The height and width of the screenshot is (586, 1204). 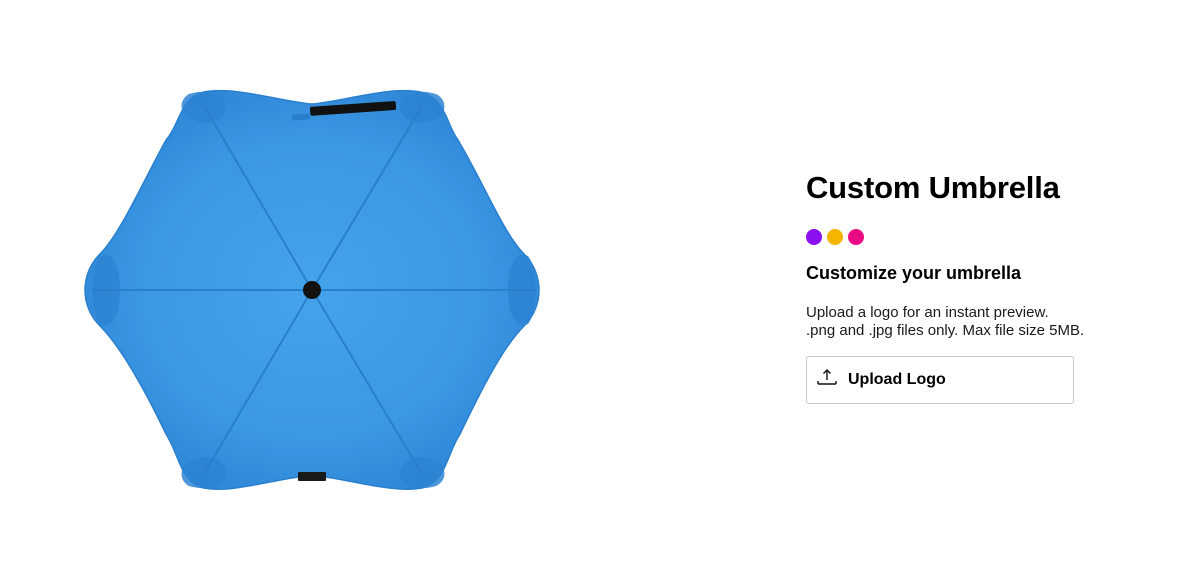 What do you see at coordinates (814, 237) in the screenshot?
I see `swatch-purple` at bounding box center [814, 237].